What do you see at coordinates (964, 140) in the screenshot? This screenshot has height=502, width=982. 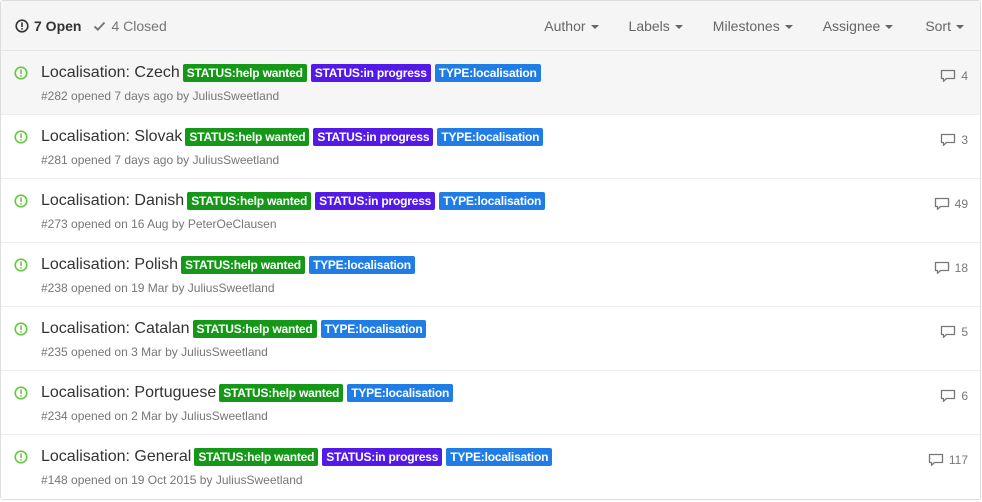 I see `comment-count: 3` at bounding box center [964, 140].